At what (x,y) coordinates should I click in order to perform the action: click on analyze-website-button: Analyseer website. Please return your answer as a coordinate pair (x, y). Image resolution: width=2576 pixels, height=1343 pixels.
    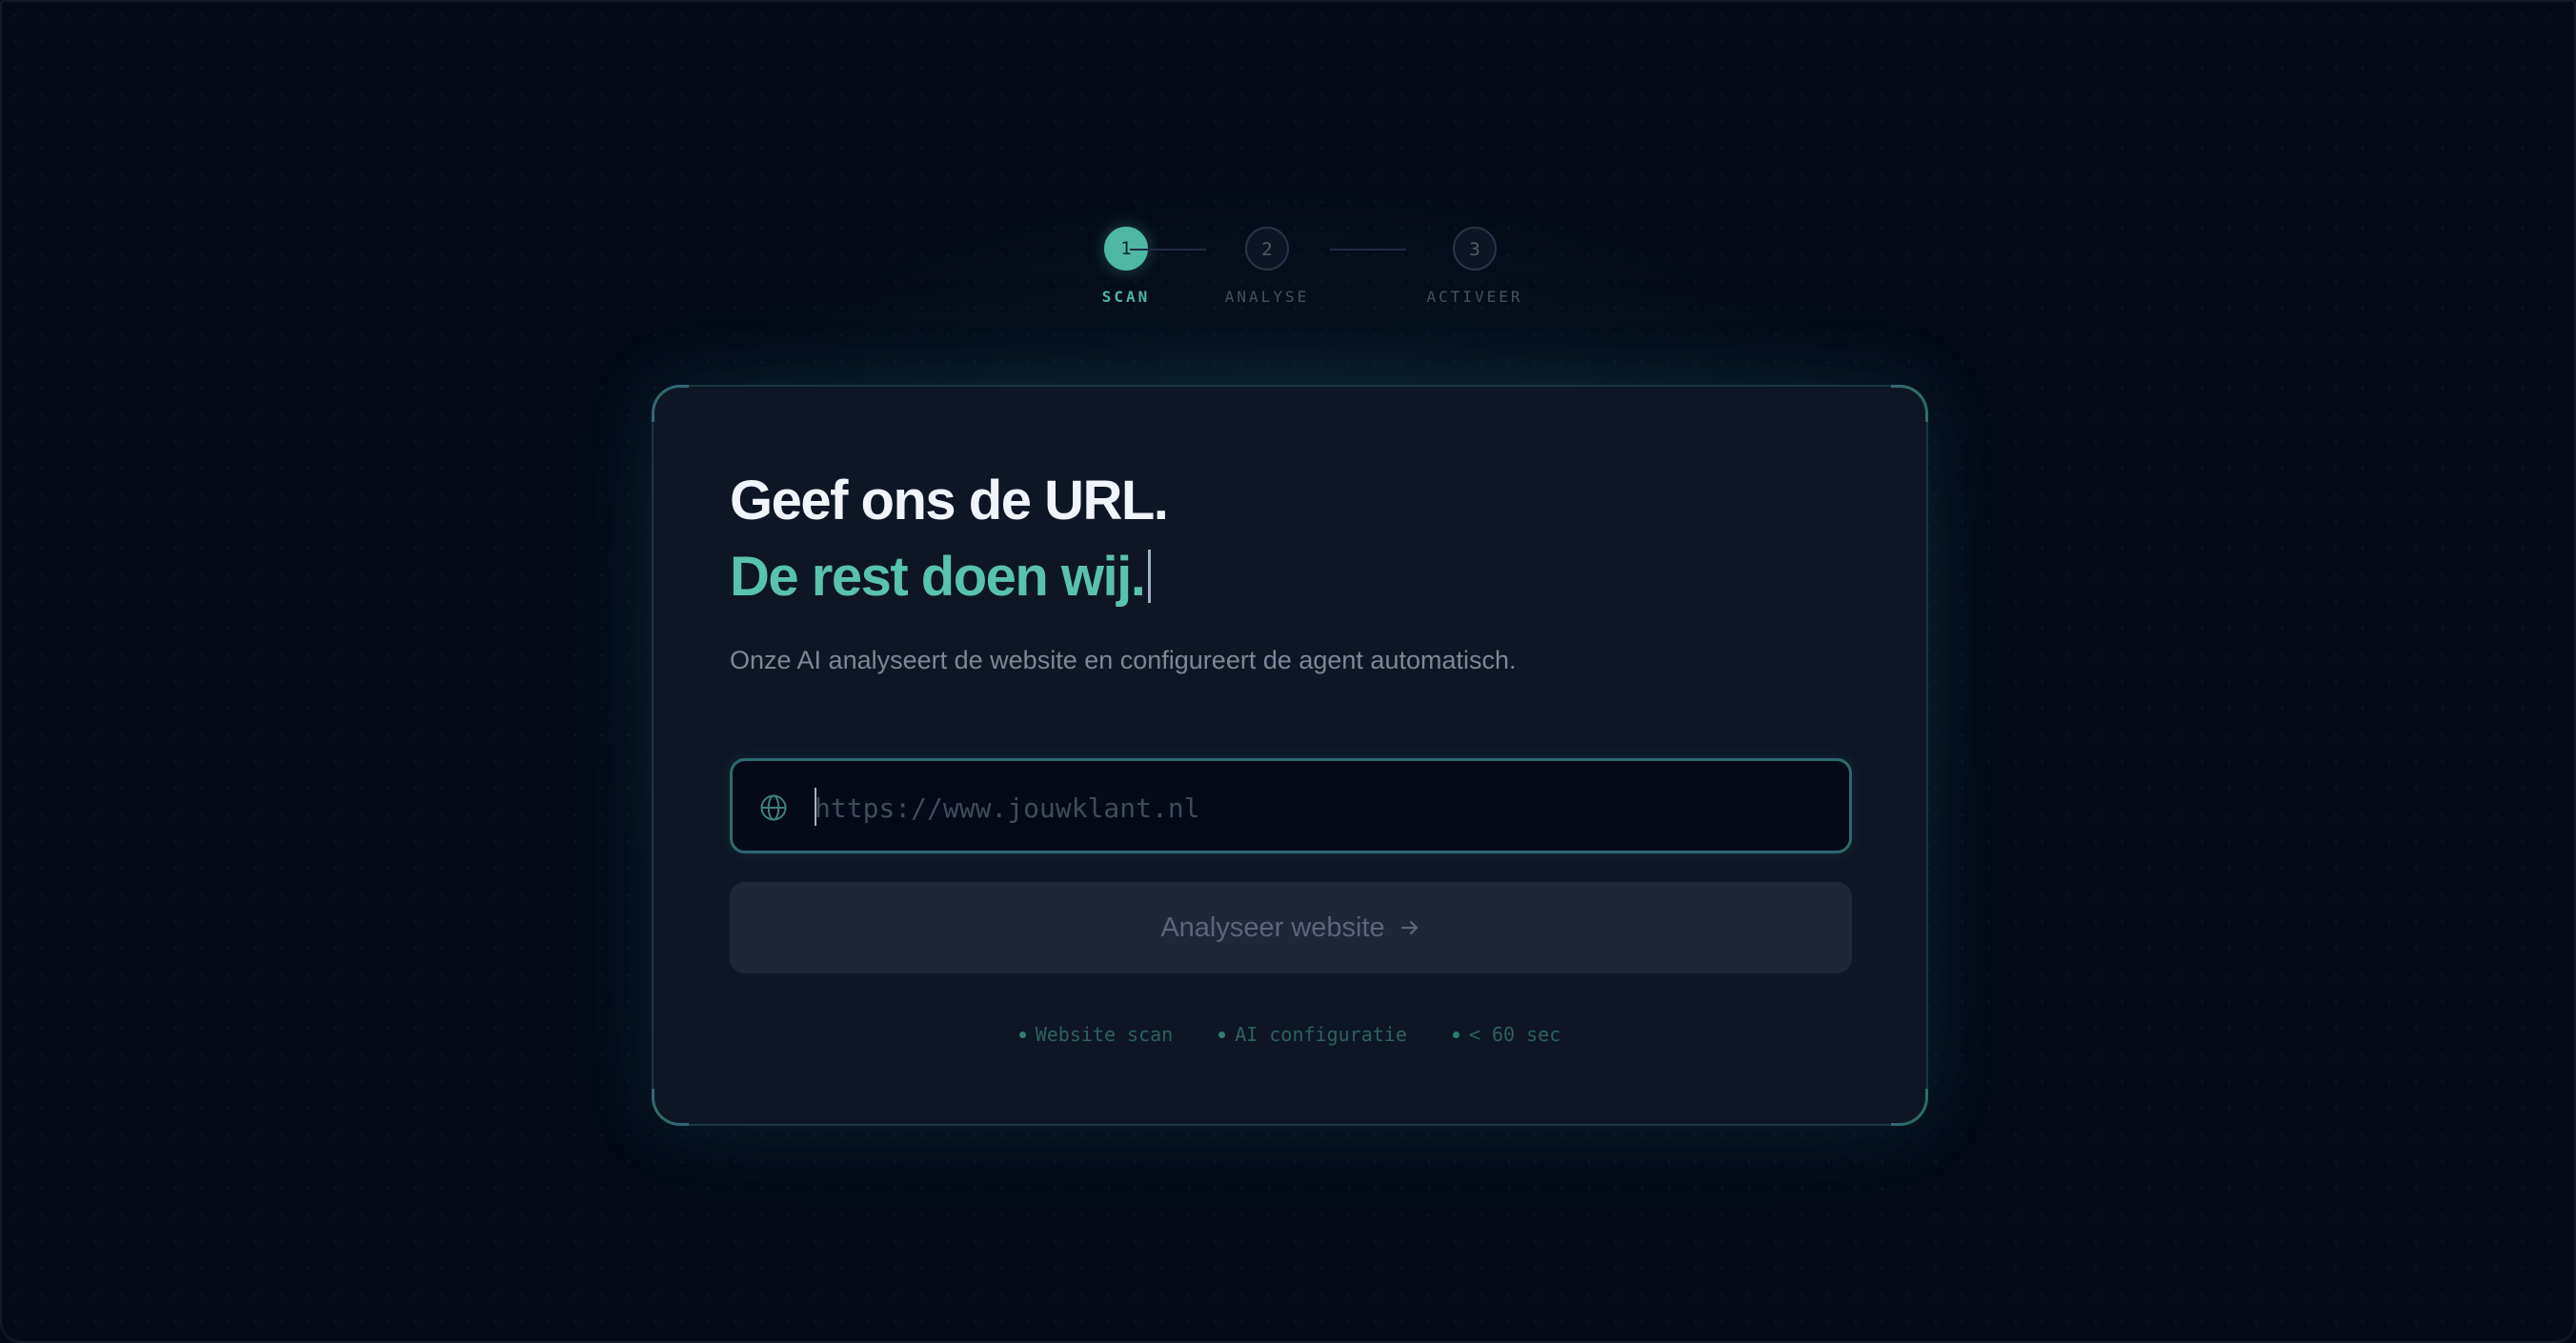
    Looking at the image, I should click on (1291, 927).